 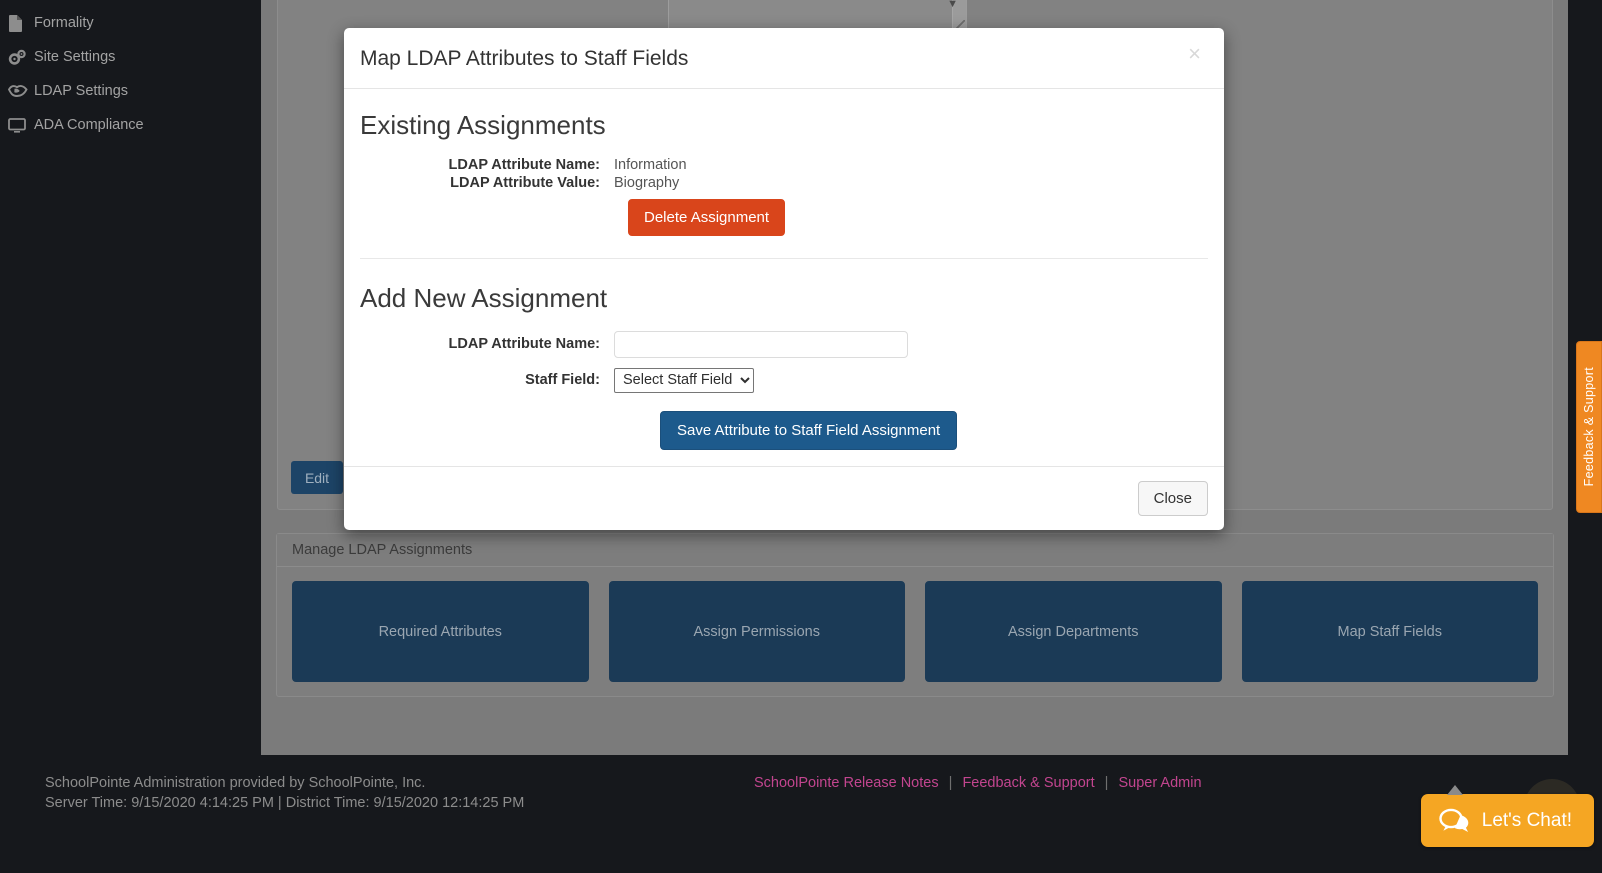 I want to click on sidebar-item-formality: Formality, so click(x=130, y=23).